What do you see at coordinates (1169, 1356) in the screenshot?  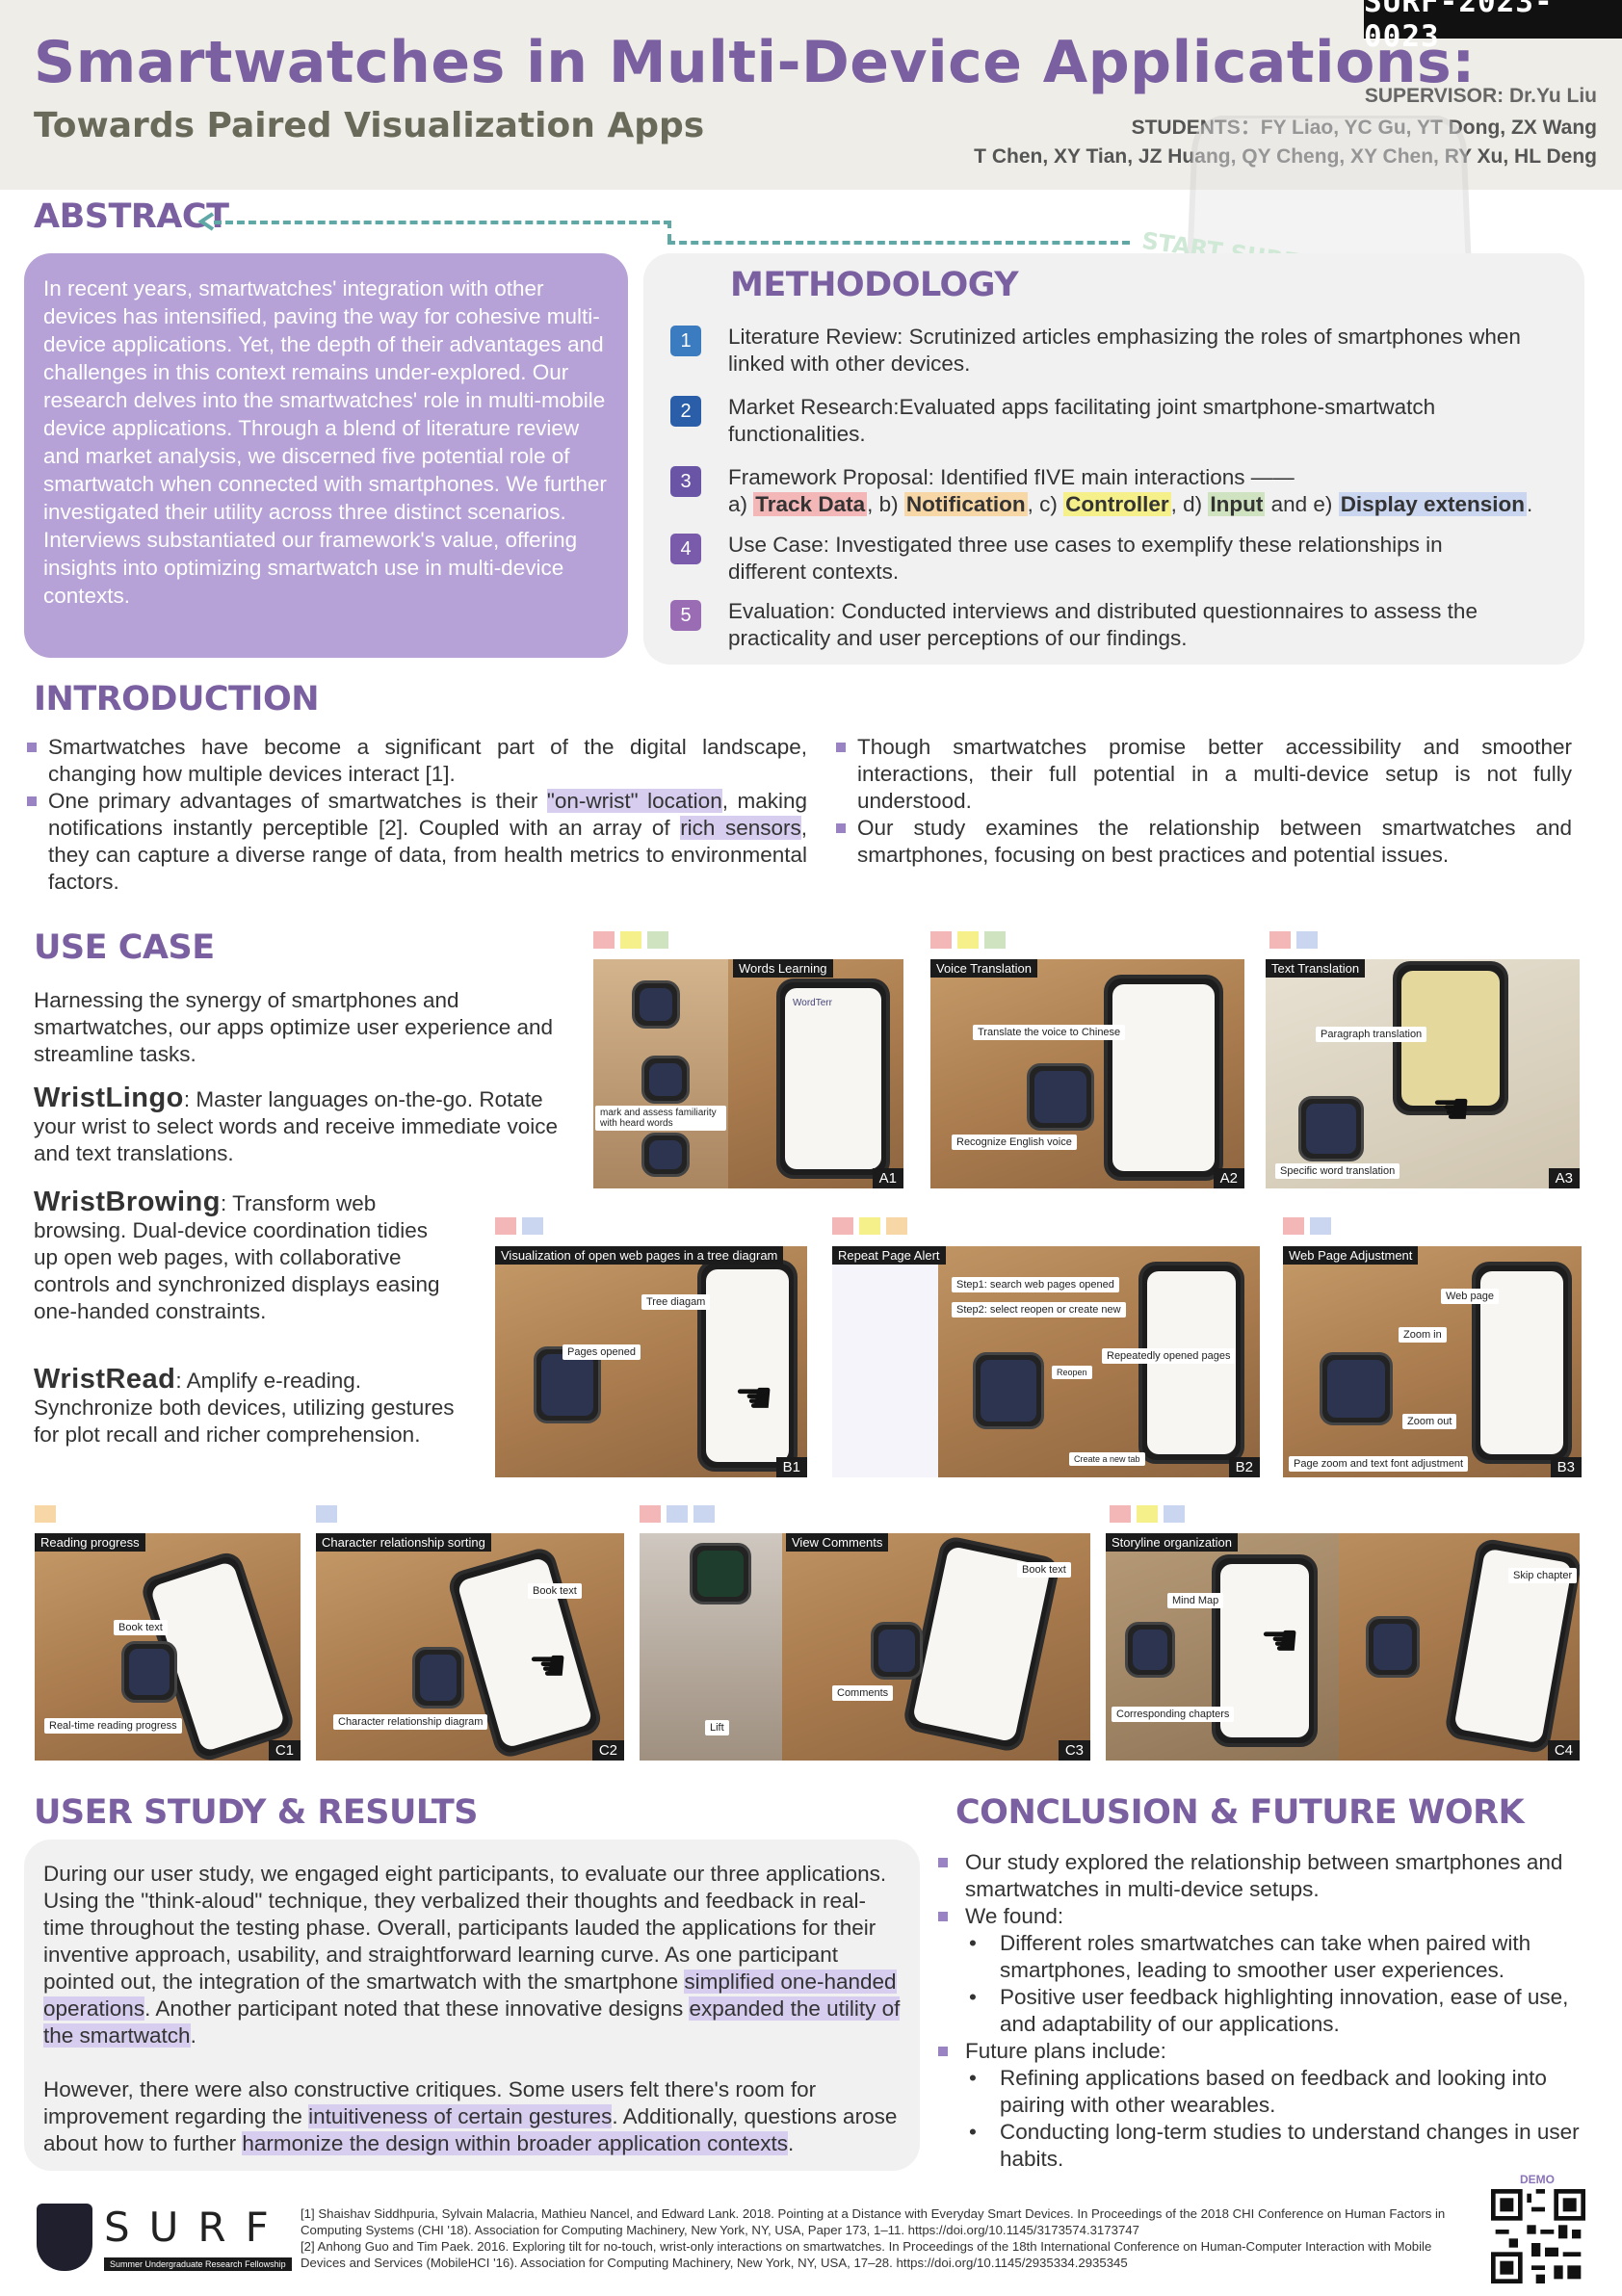 I see `photo-annotation: Repeatedly opened pages` at bounding box center [1169, 1356].